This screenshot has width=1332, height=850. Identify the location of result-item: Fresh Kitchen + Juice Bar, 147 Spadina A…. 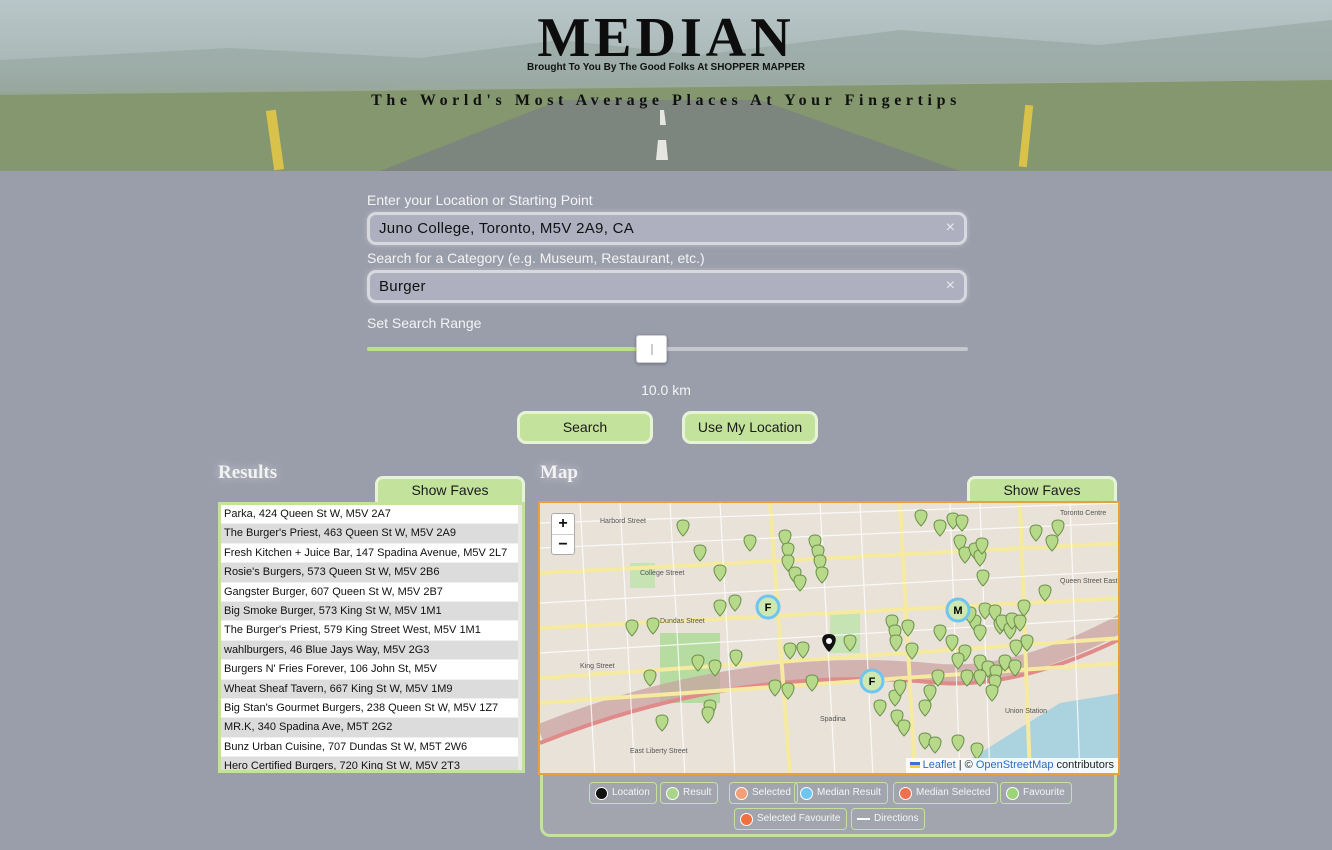
(371, 554).